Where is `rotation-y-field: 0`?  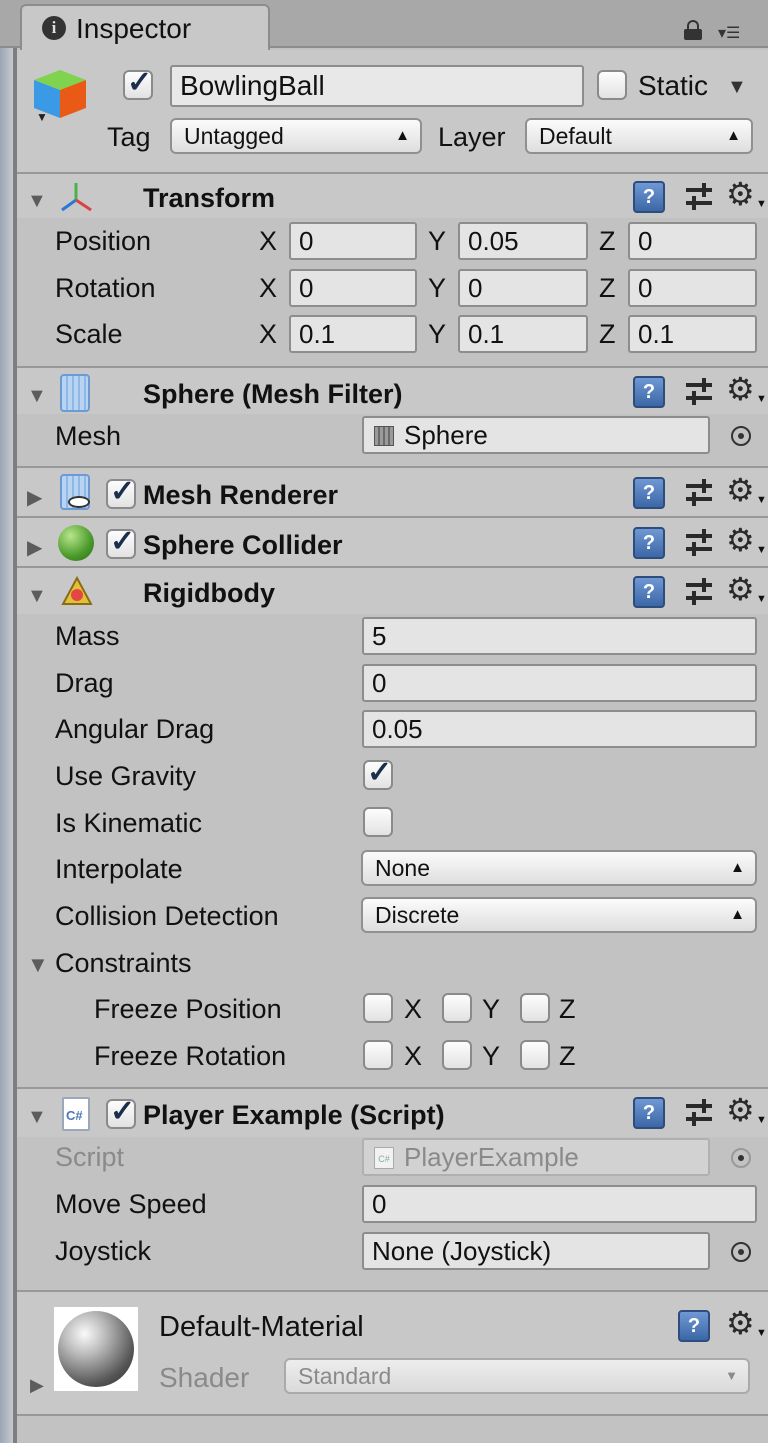 rotation-y-field: 0 is located at coordinates (523, 288).